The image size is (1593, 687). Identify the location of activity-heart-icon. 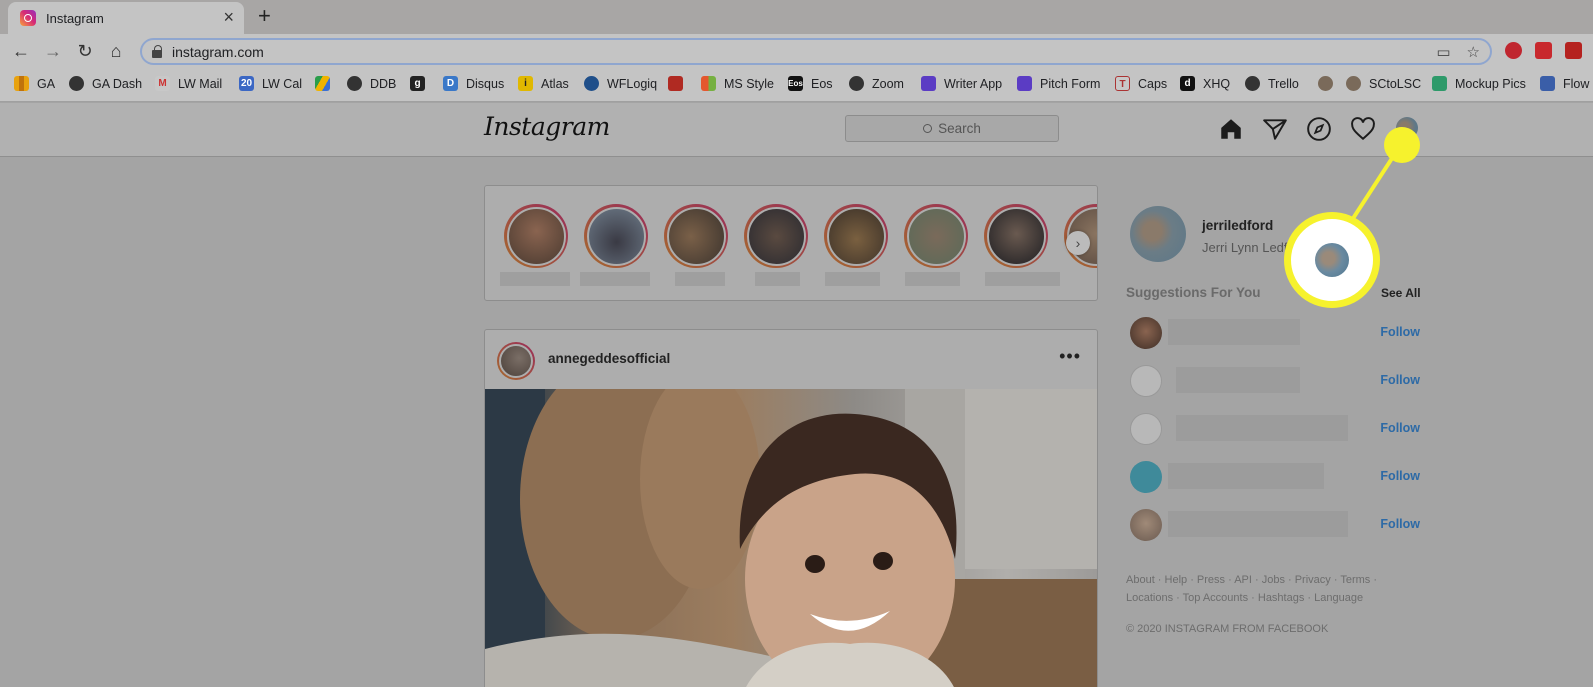
(1363, 129).